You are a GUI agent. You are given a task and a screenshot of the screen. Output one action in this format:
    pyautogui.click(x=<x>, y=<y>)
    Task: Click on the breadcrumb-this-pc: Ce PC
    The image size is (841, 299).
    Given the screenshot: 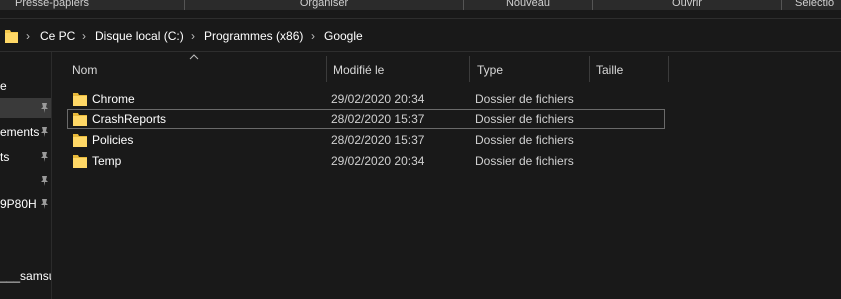 What is the action you would take?
    pyautogui.click(x=57, y=36)
    